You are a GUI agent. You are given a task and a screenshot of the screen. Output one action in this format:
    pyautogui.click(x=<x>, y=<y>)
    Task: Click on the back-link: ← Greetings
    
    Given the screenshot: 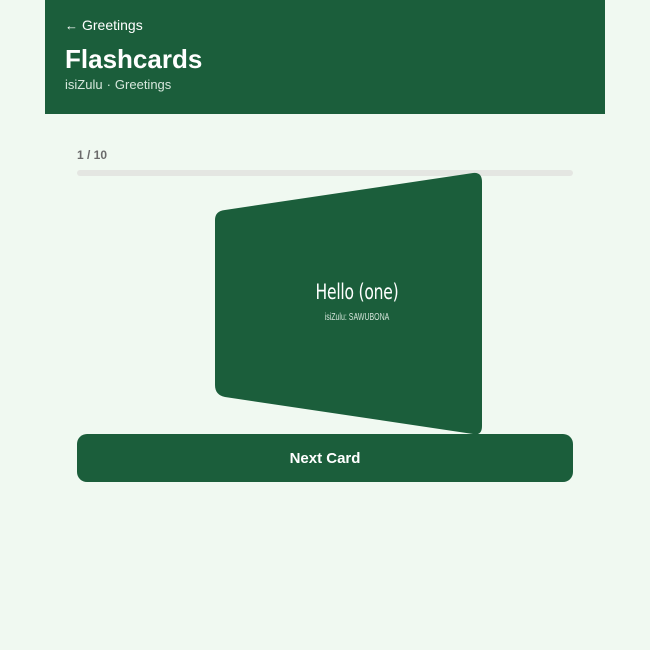 What is the action you would take?
    pyautogui.click(x=104, y=25)
    